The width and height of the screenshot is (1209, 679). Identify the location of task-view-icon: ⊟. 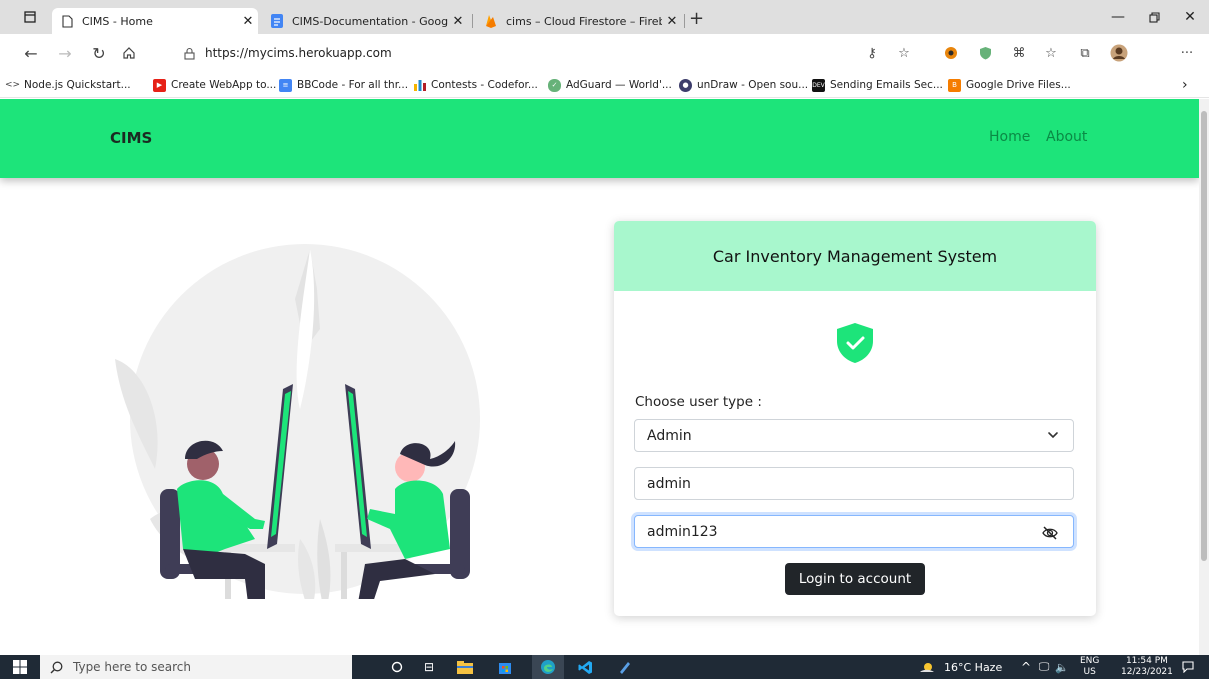
(429, 667).